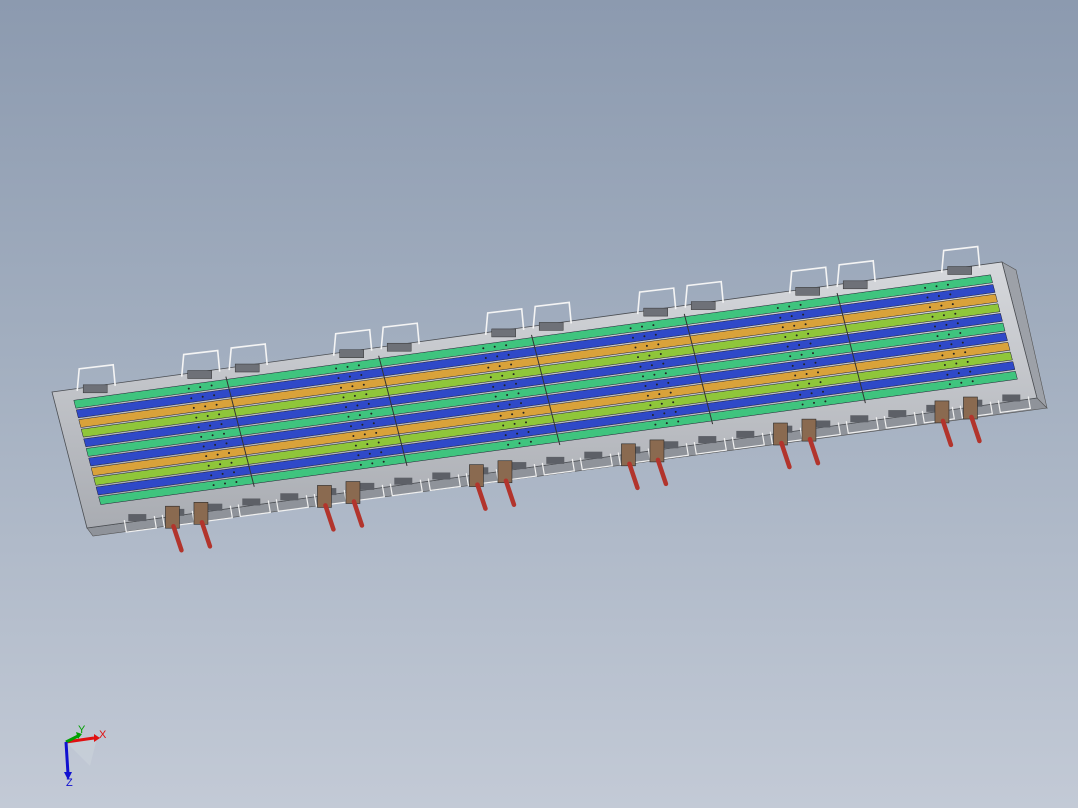  Describe the element at coordinates (103, 735) in the screenshot. I see `axis-x-label: X` at that location.